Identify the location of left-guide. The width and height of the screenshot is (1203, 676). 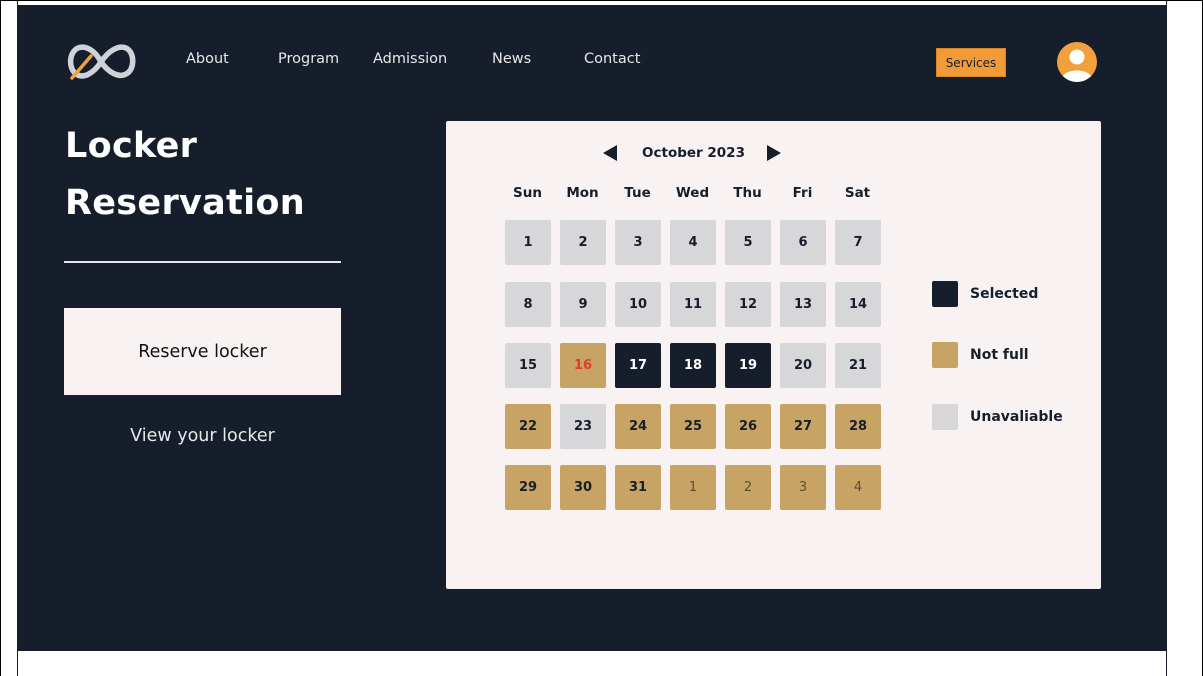
(17, 338).